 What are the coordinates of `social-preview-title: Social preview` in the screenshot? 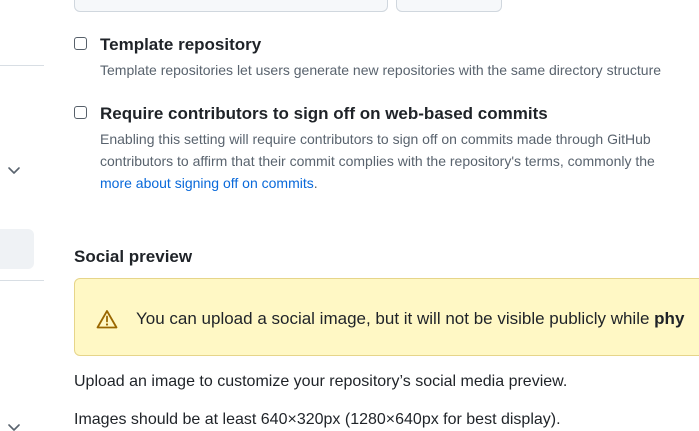 It's located at (133, 256).